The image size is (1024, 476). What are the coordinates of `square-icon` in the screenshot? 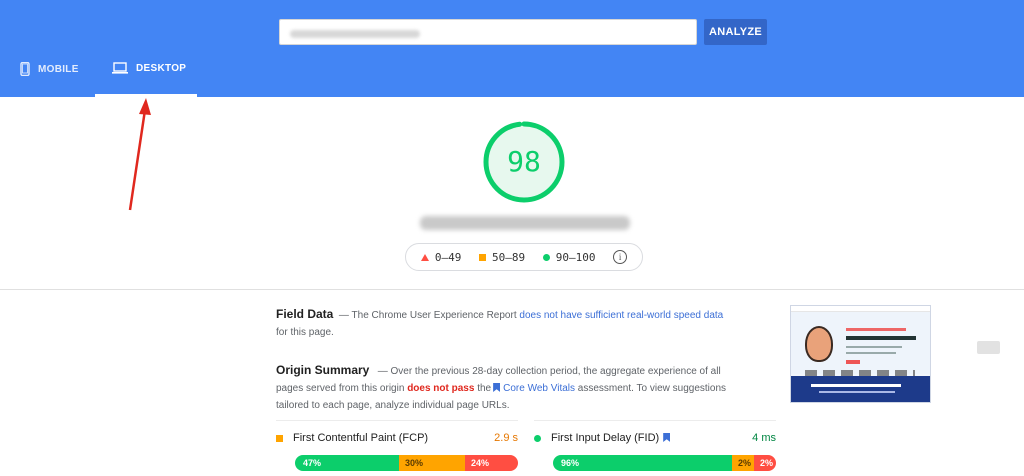 It's located at (482, 257).